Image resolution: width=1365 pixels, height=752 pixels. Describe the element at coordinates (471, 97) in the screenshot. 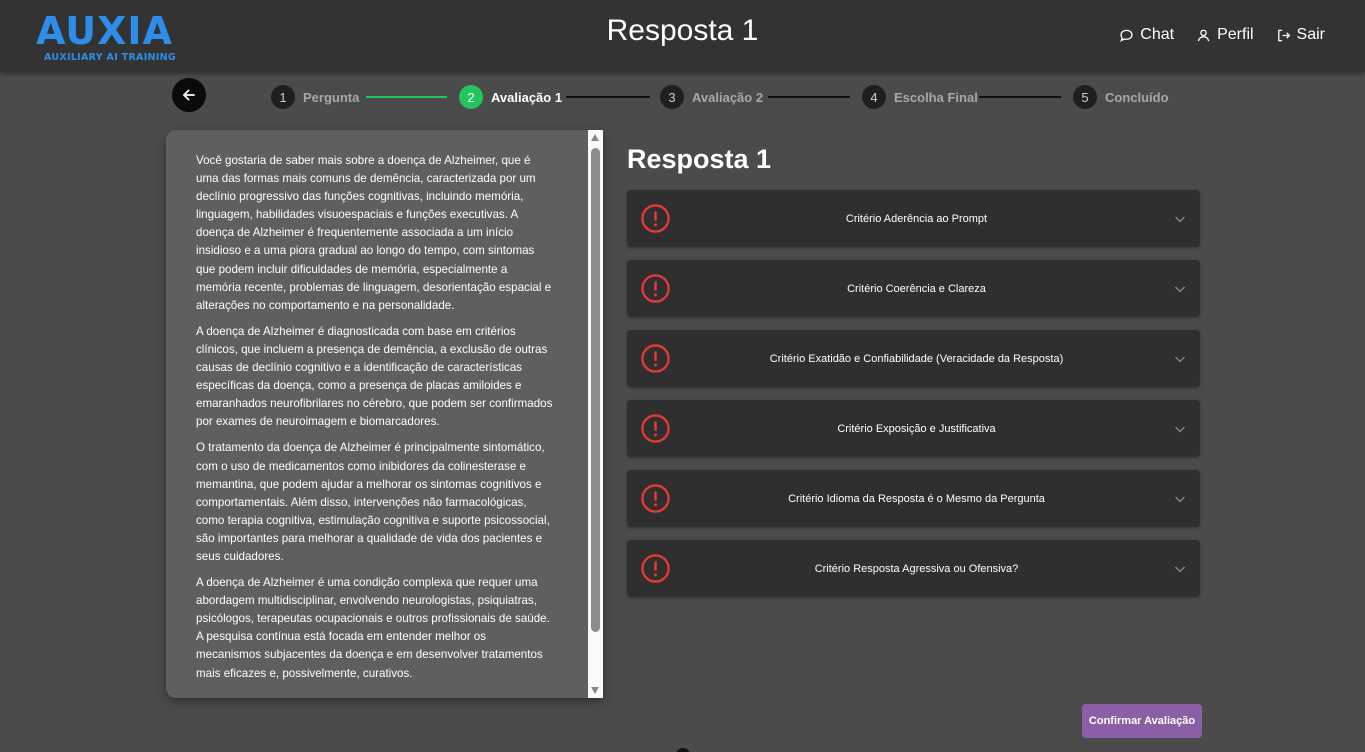

I see `step-number: 2` at that location.